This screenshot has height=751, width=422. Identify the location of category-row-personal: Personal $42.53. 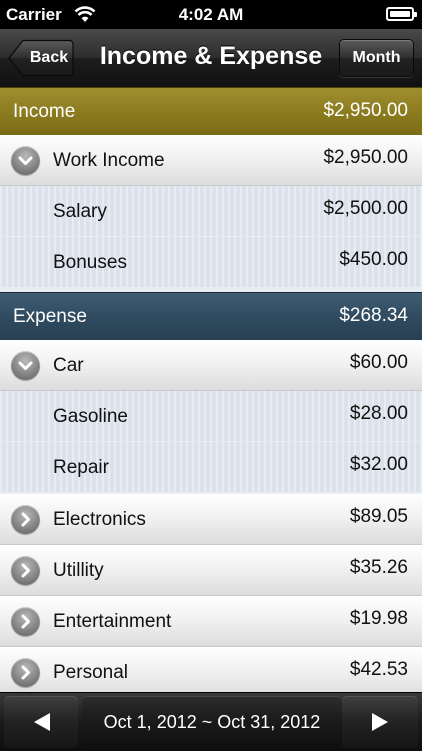
(211, 672).